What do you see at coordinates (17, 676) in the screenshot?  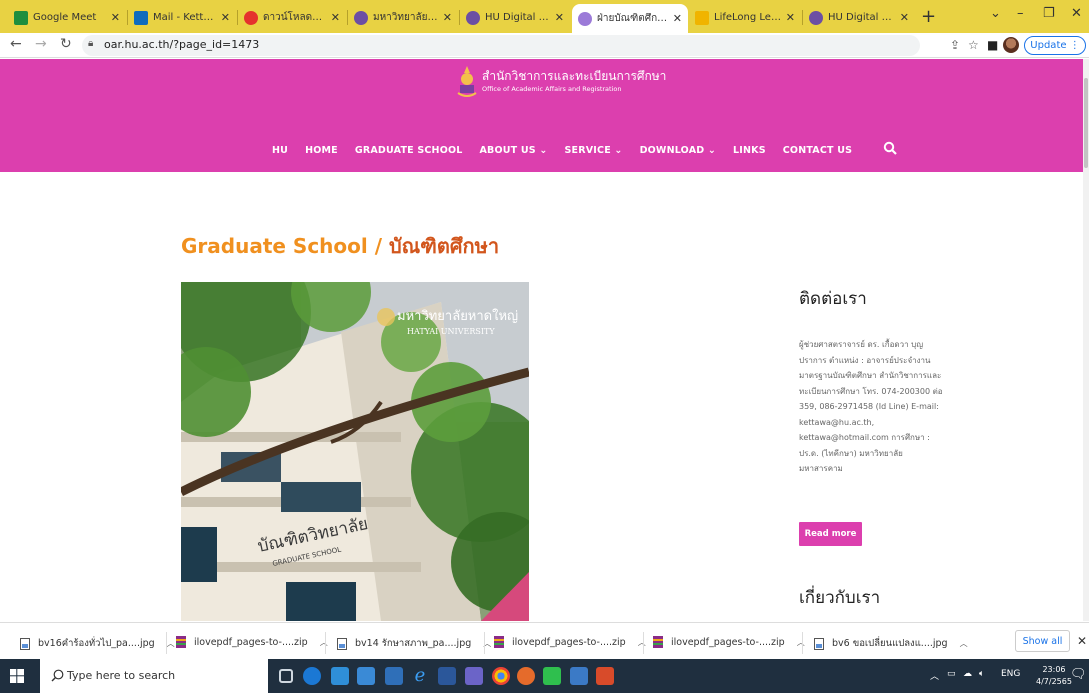 I see `windows-start-icon` at bounding box center [17, 676].